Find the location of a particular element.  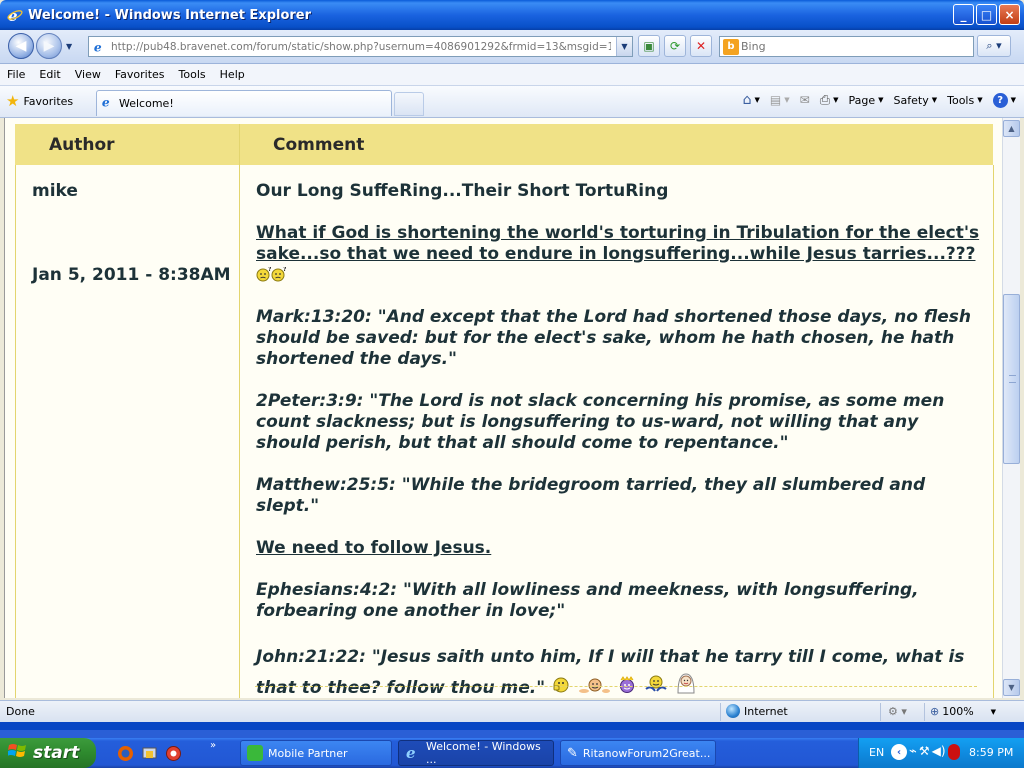

security-zone: Internet is located at coordinates (757, 711).